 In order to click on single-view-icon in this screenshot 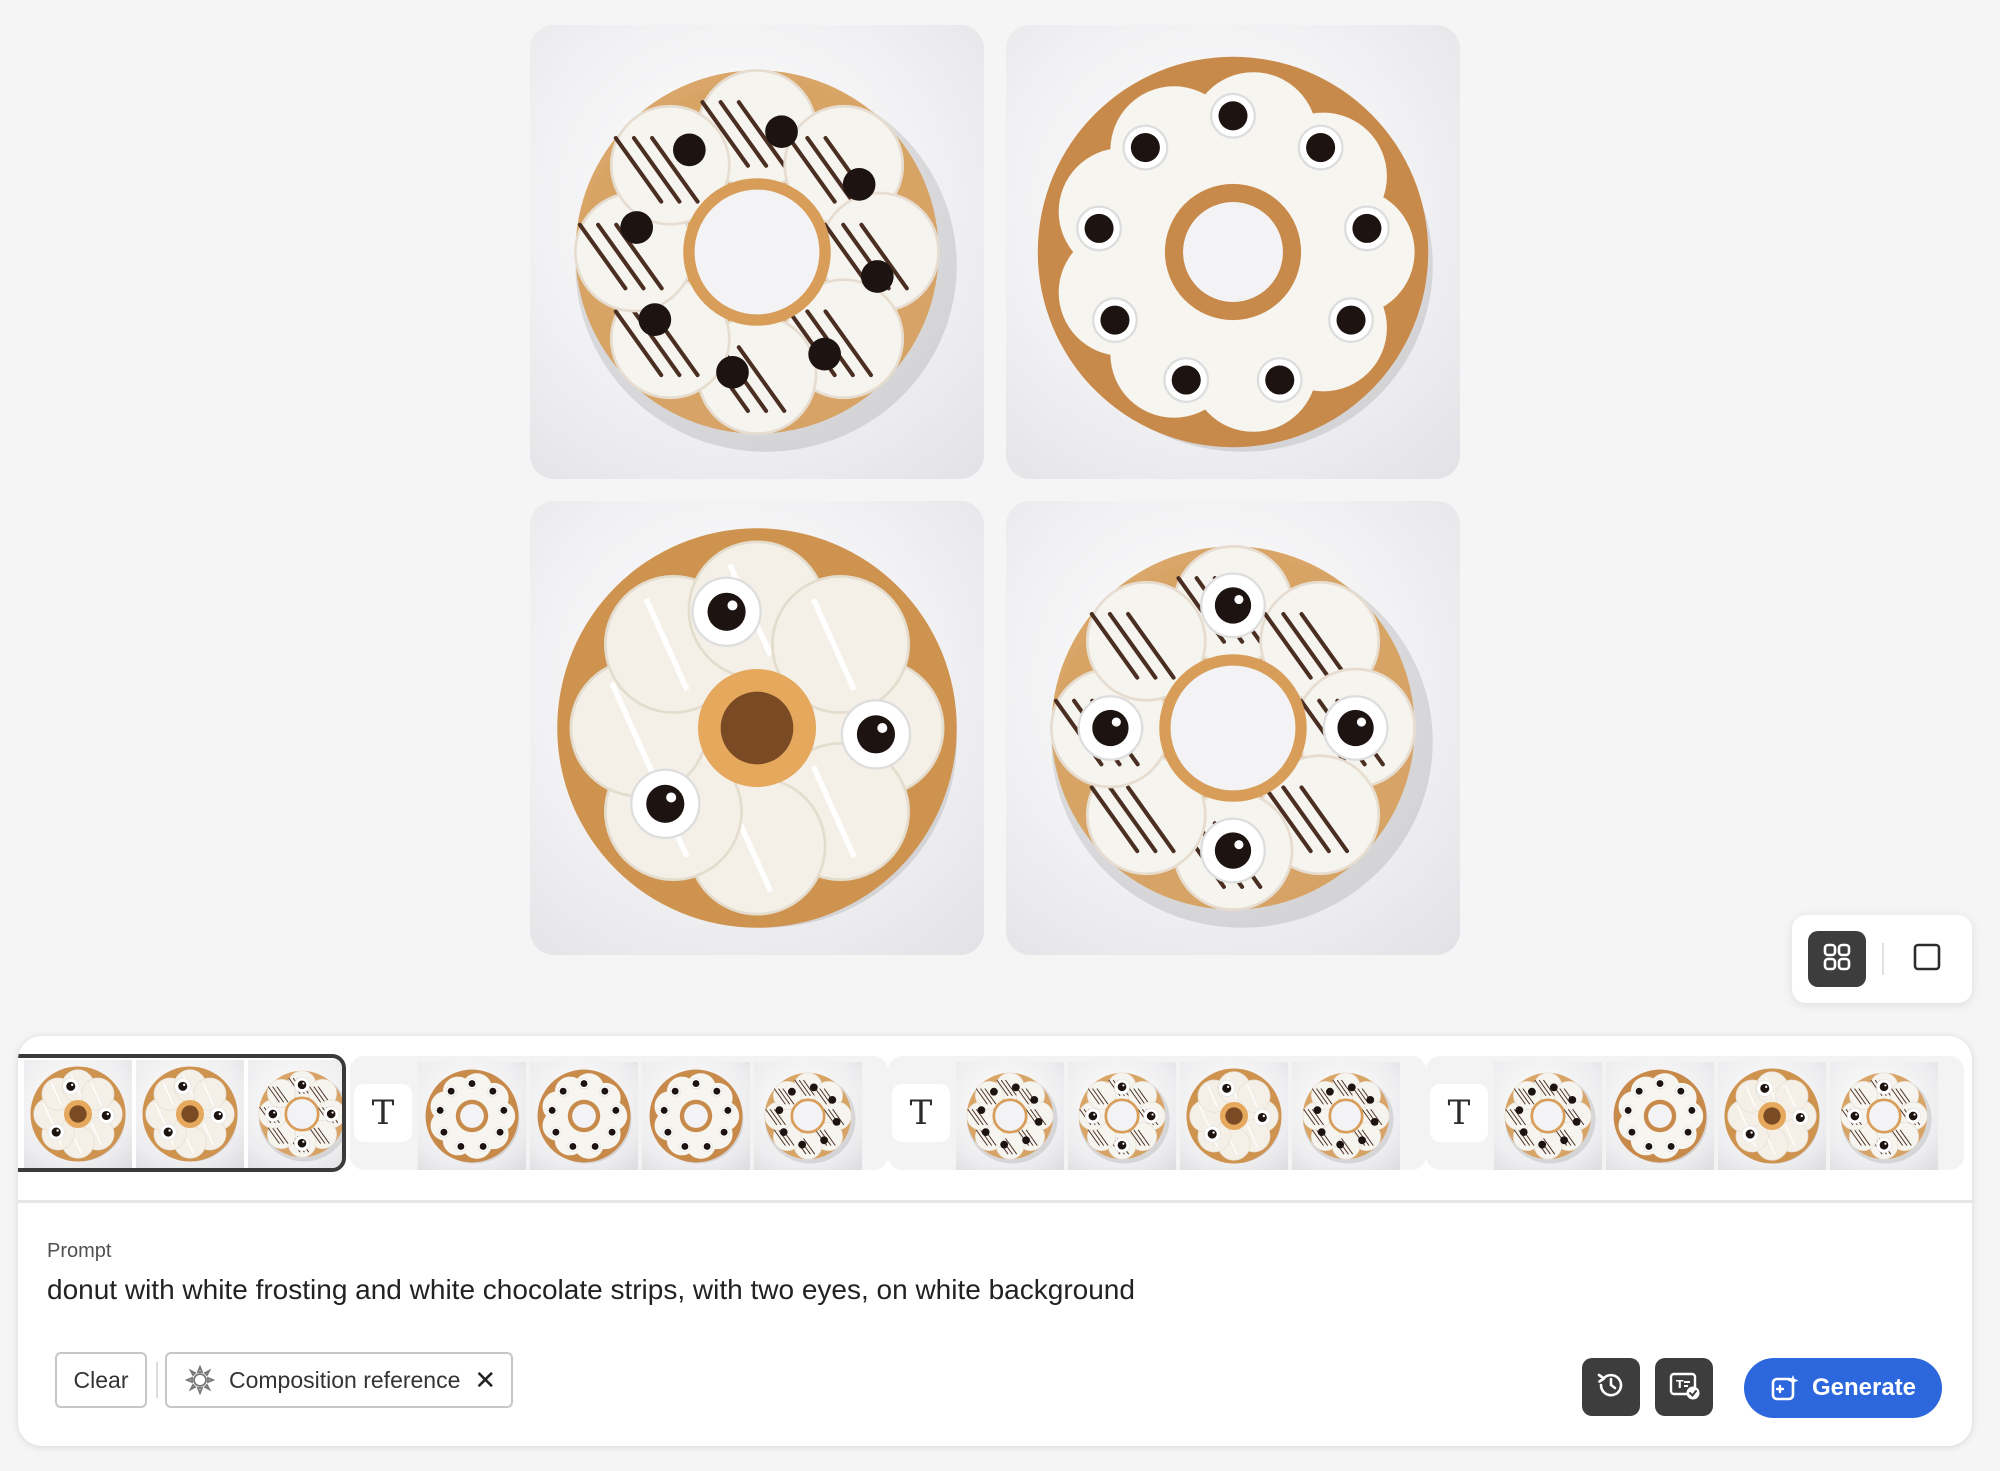, I will do `click(1927, 959)`.